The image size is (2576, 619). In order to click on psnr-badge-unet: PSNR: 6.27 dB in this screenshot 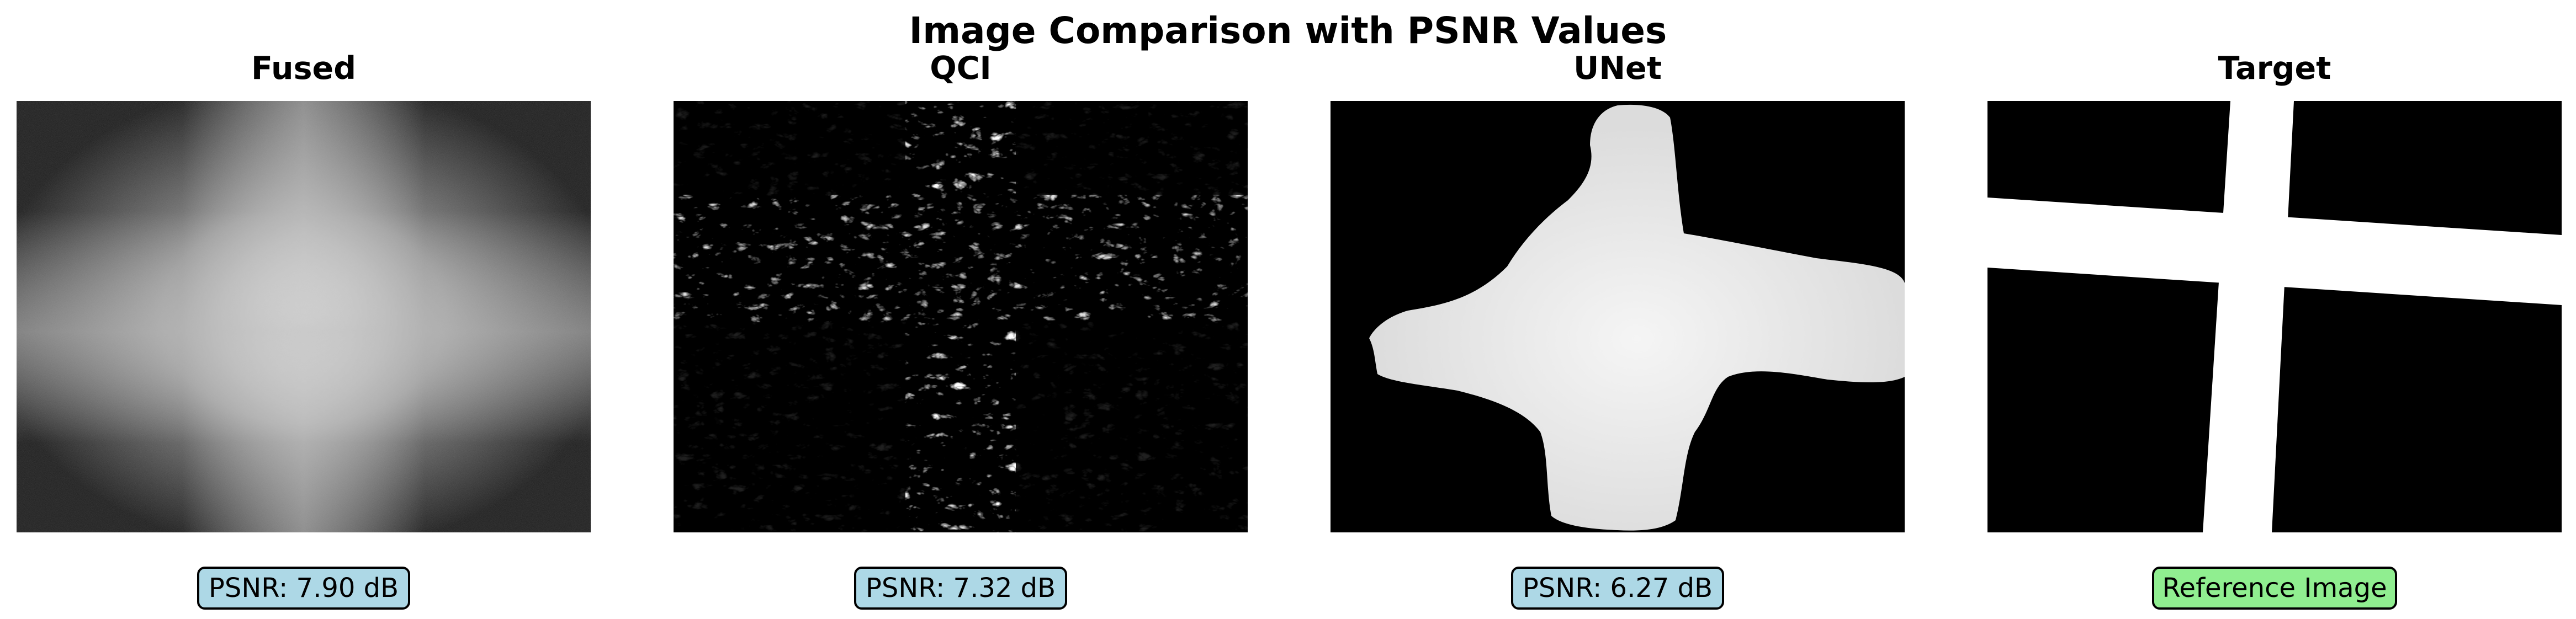, I will do `click(1617, 588)`.